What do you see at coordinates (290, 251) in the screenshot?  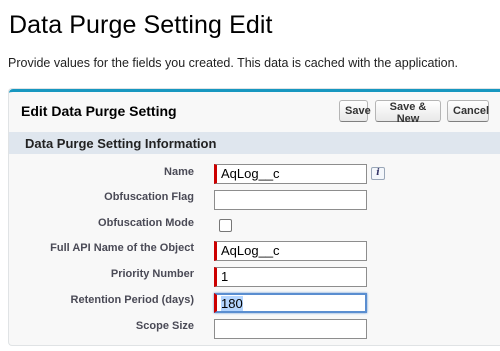 I see `full-api-name-field: AqLog__c` at bounding box center [290, 251].